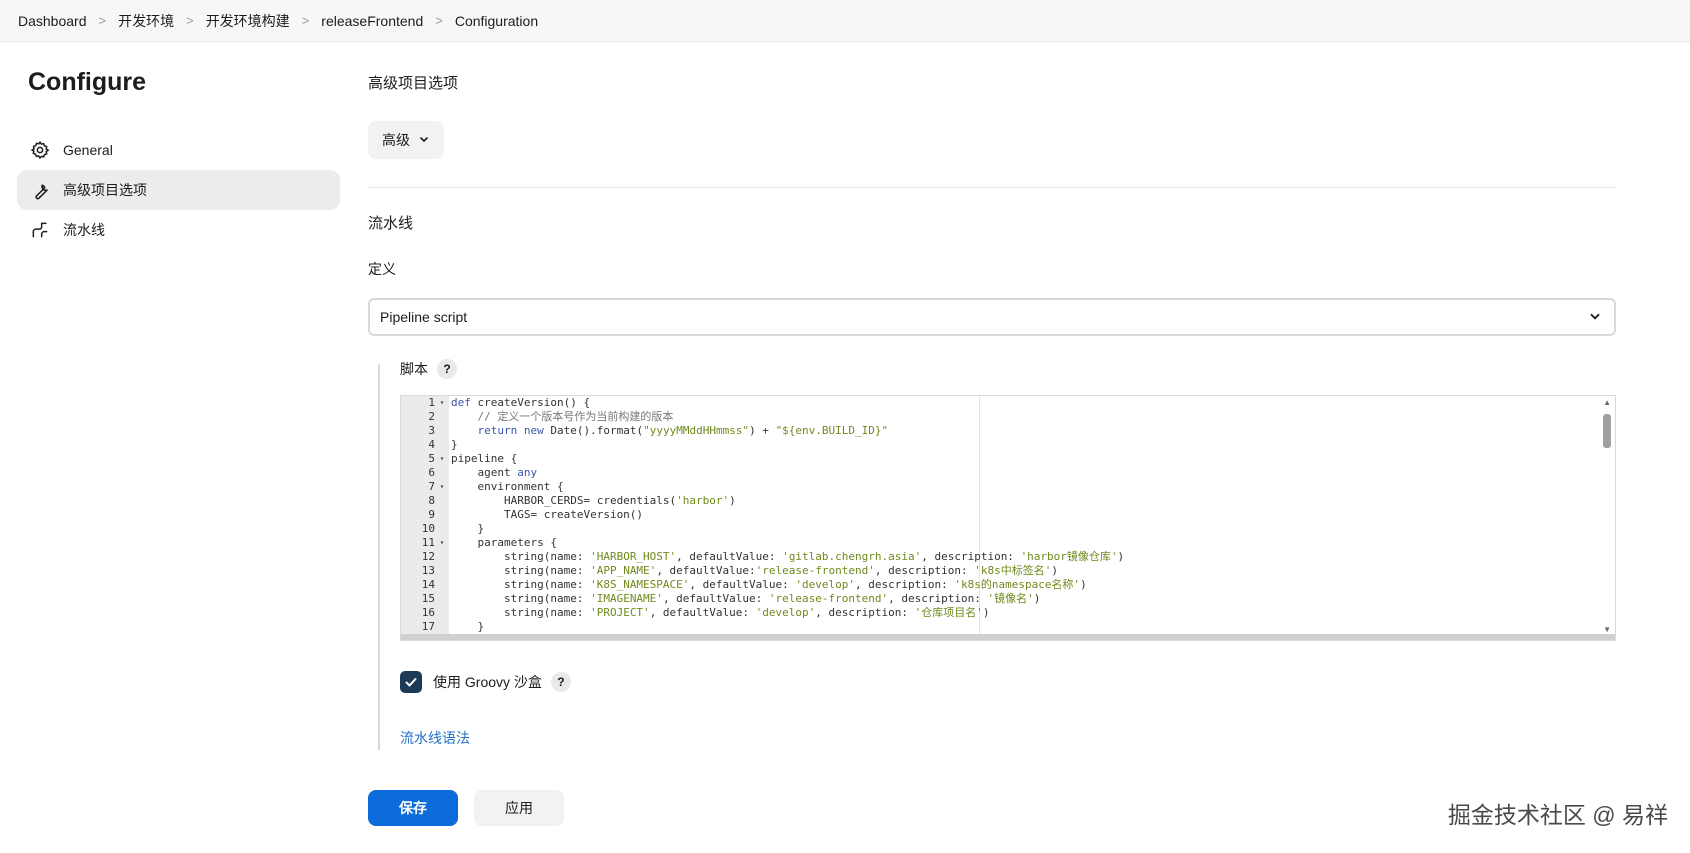 This screenshot has width=1690, height=853. I want to click on save-button: 保存, so click(413, 808).